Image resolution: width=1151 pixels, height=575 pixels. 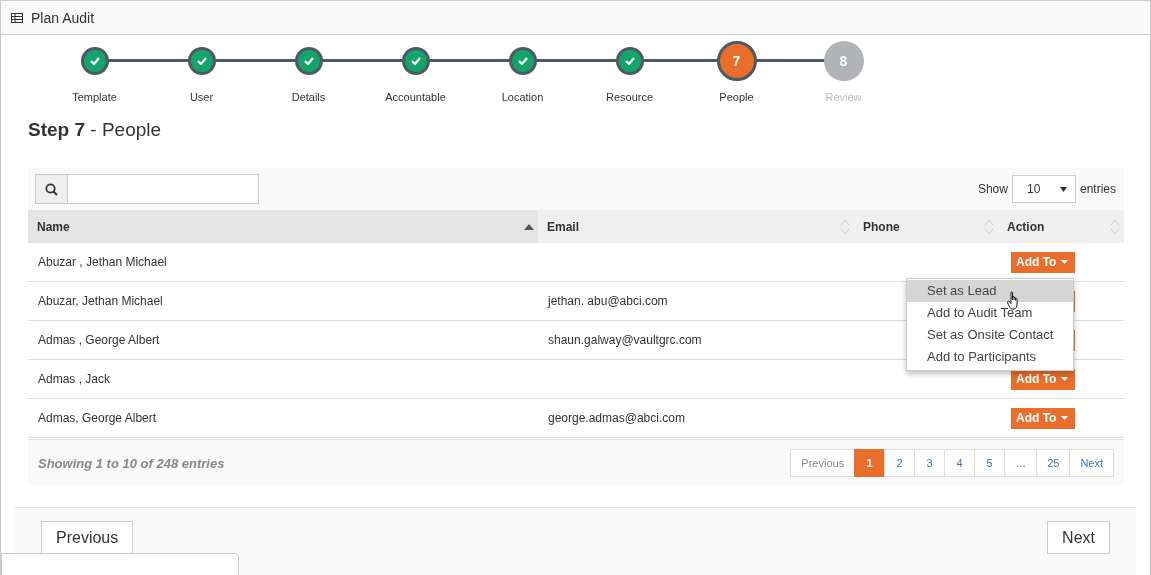 I want to click on search-field, so click(x=147, y=189).